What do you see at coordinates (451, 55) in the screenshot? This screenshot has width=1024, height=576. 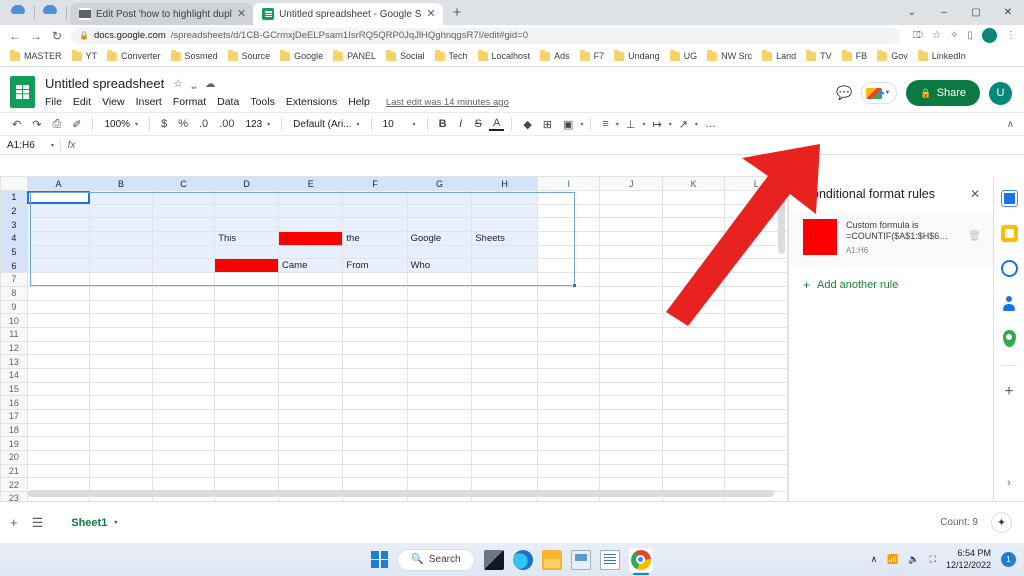 I see `bookmark-item: Tech` at bounding box center [451, 55].